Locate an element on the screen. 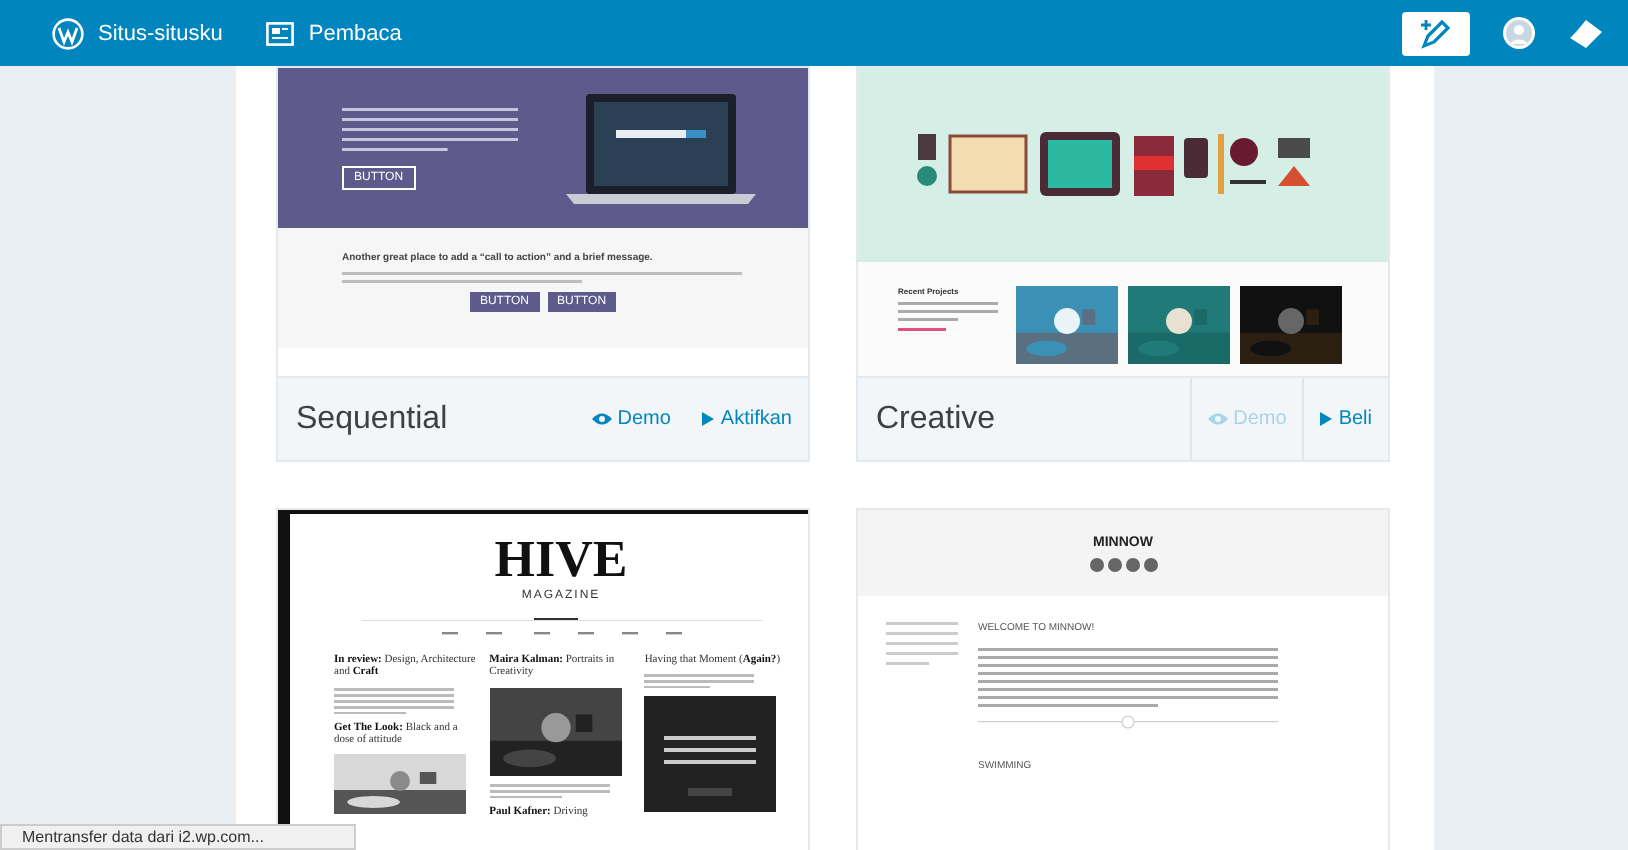  logo: HIVE is located at coordinates (561, 560).